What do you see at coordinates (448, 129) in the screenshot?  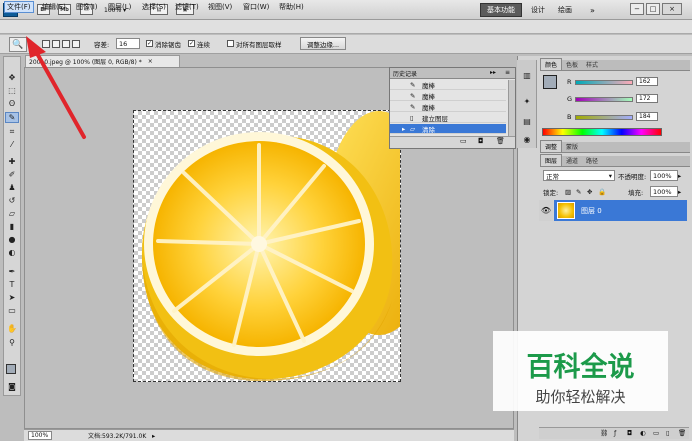 I see `history-item-selected: ▸ ▱ 清除` at bounding box center [448, 129].